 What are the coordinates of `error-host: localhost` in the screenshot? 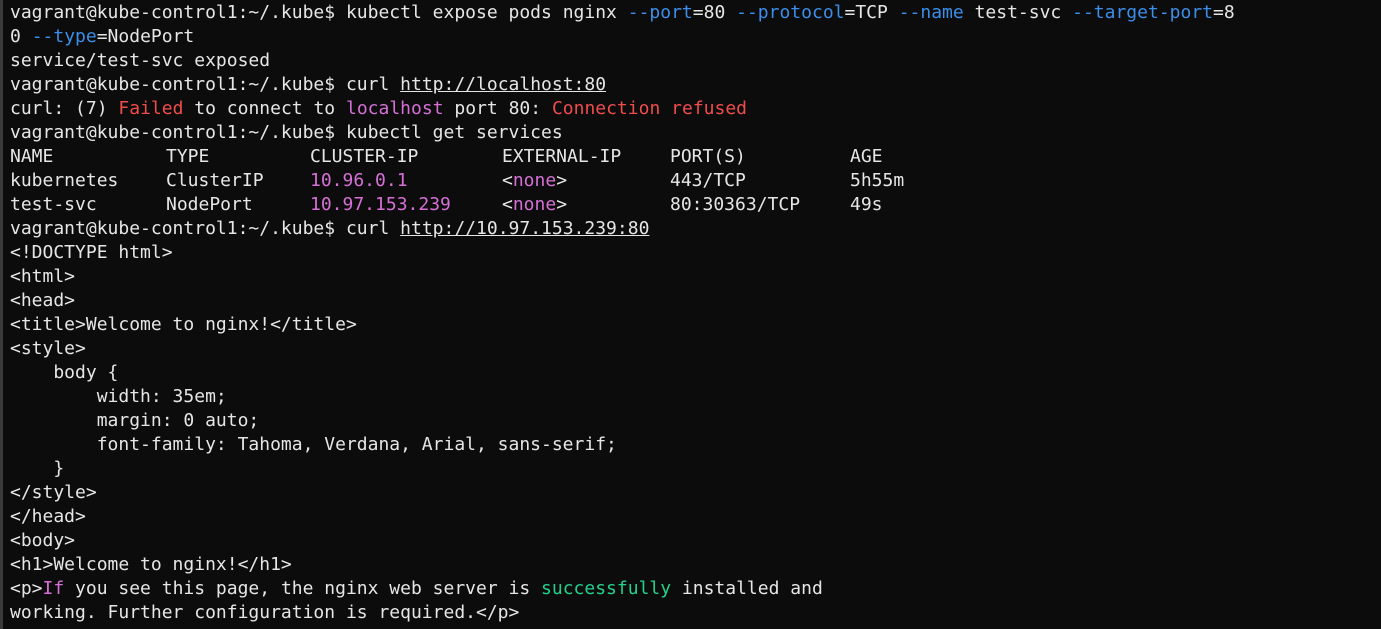 It's located at (395, 108).